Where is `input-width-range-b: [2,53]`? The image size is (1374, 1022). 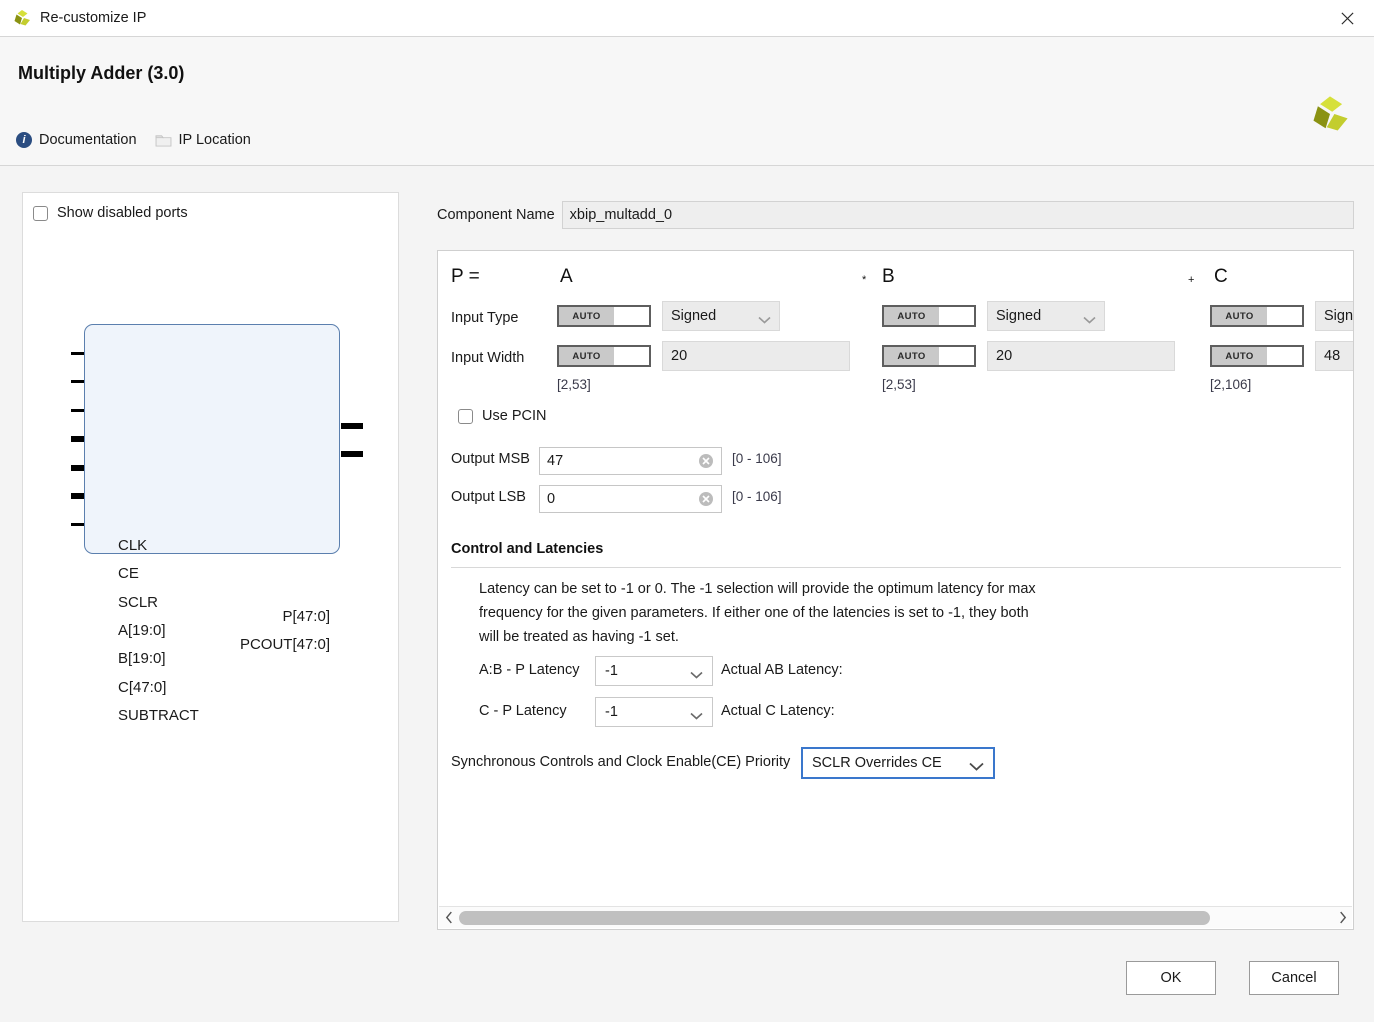 input-width-range-b: [2,53] is located at coordinates (899, 384).